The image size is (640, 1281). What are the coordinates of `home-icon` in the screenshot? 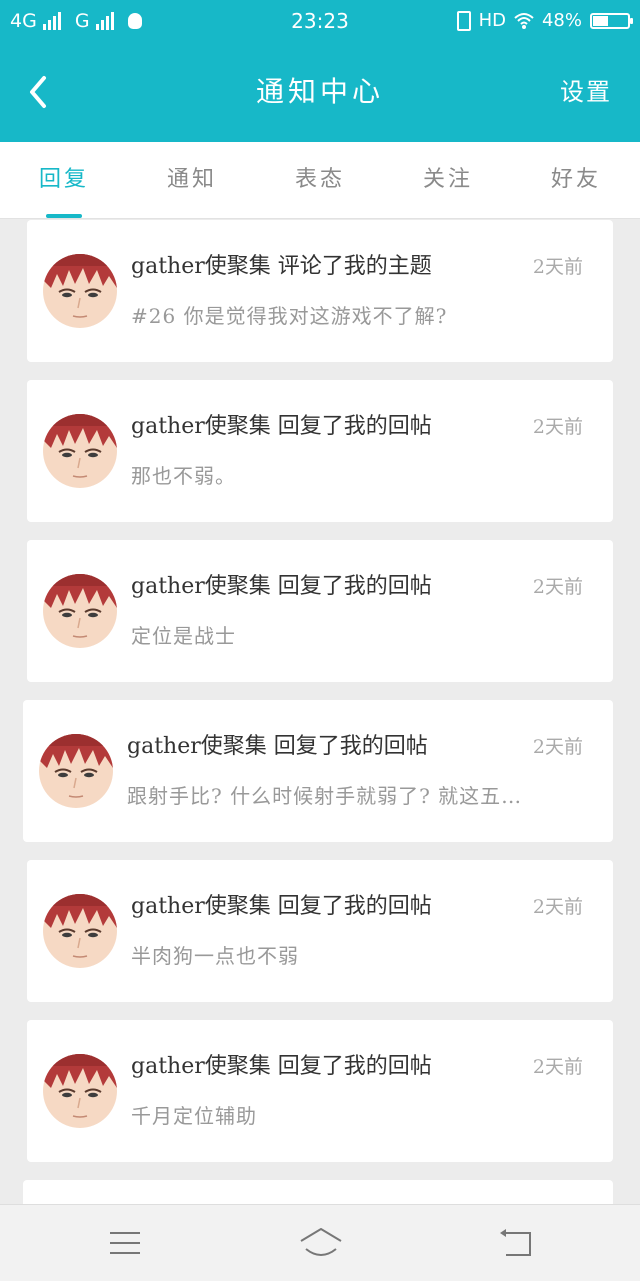 It's located at (321, 1243).